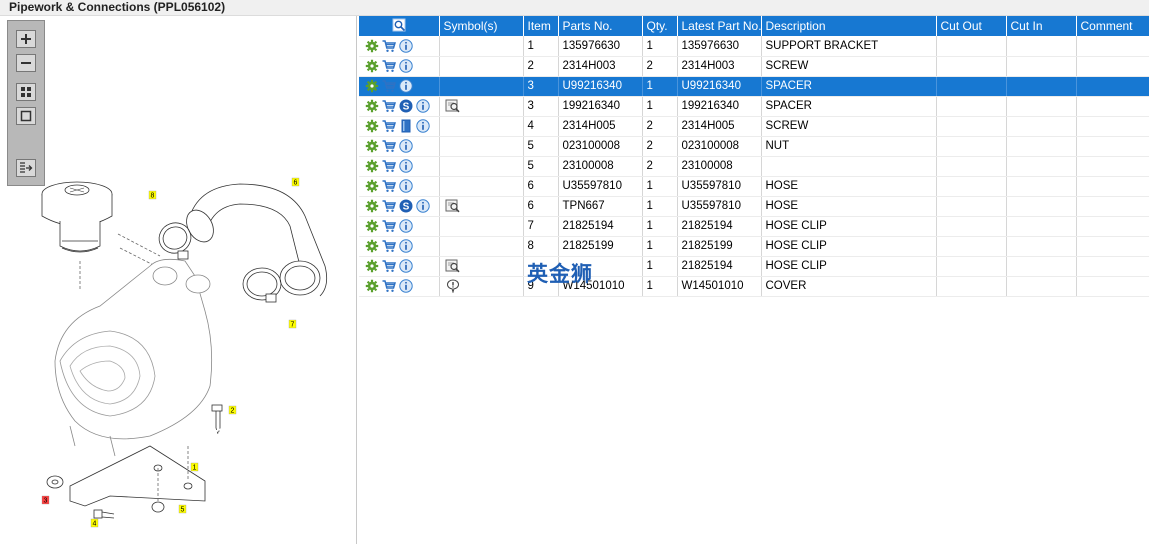 Image resolution: width=1149 pixels, height=544 pixels. I want to click on table-row: 7 21825194 1 21825194 HOSE CLIP, so click(754, 226).